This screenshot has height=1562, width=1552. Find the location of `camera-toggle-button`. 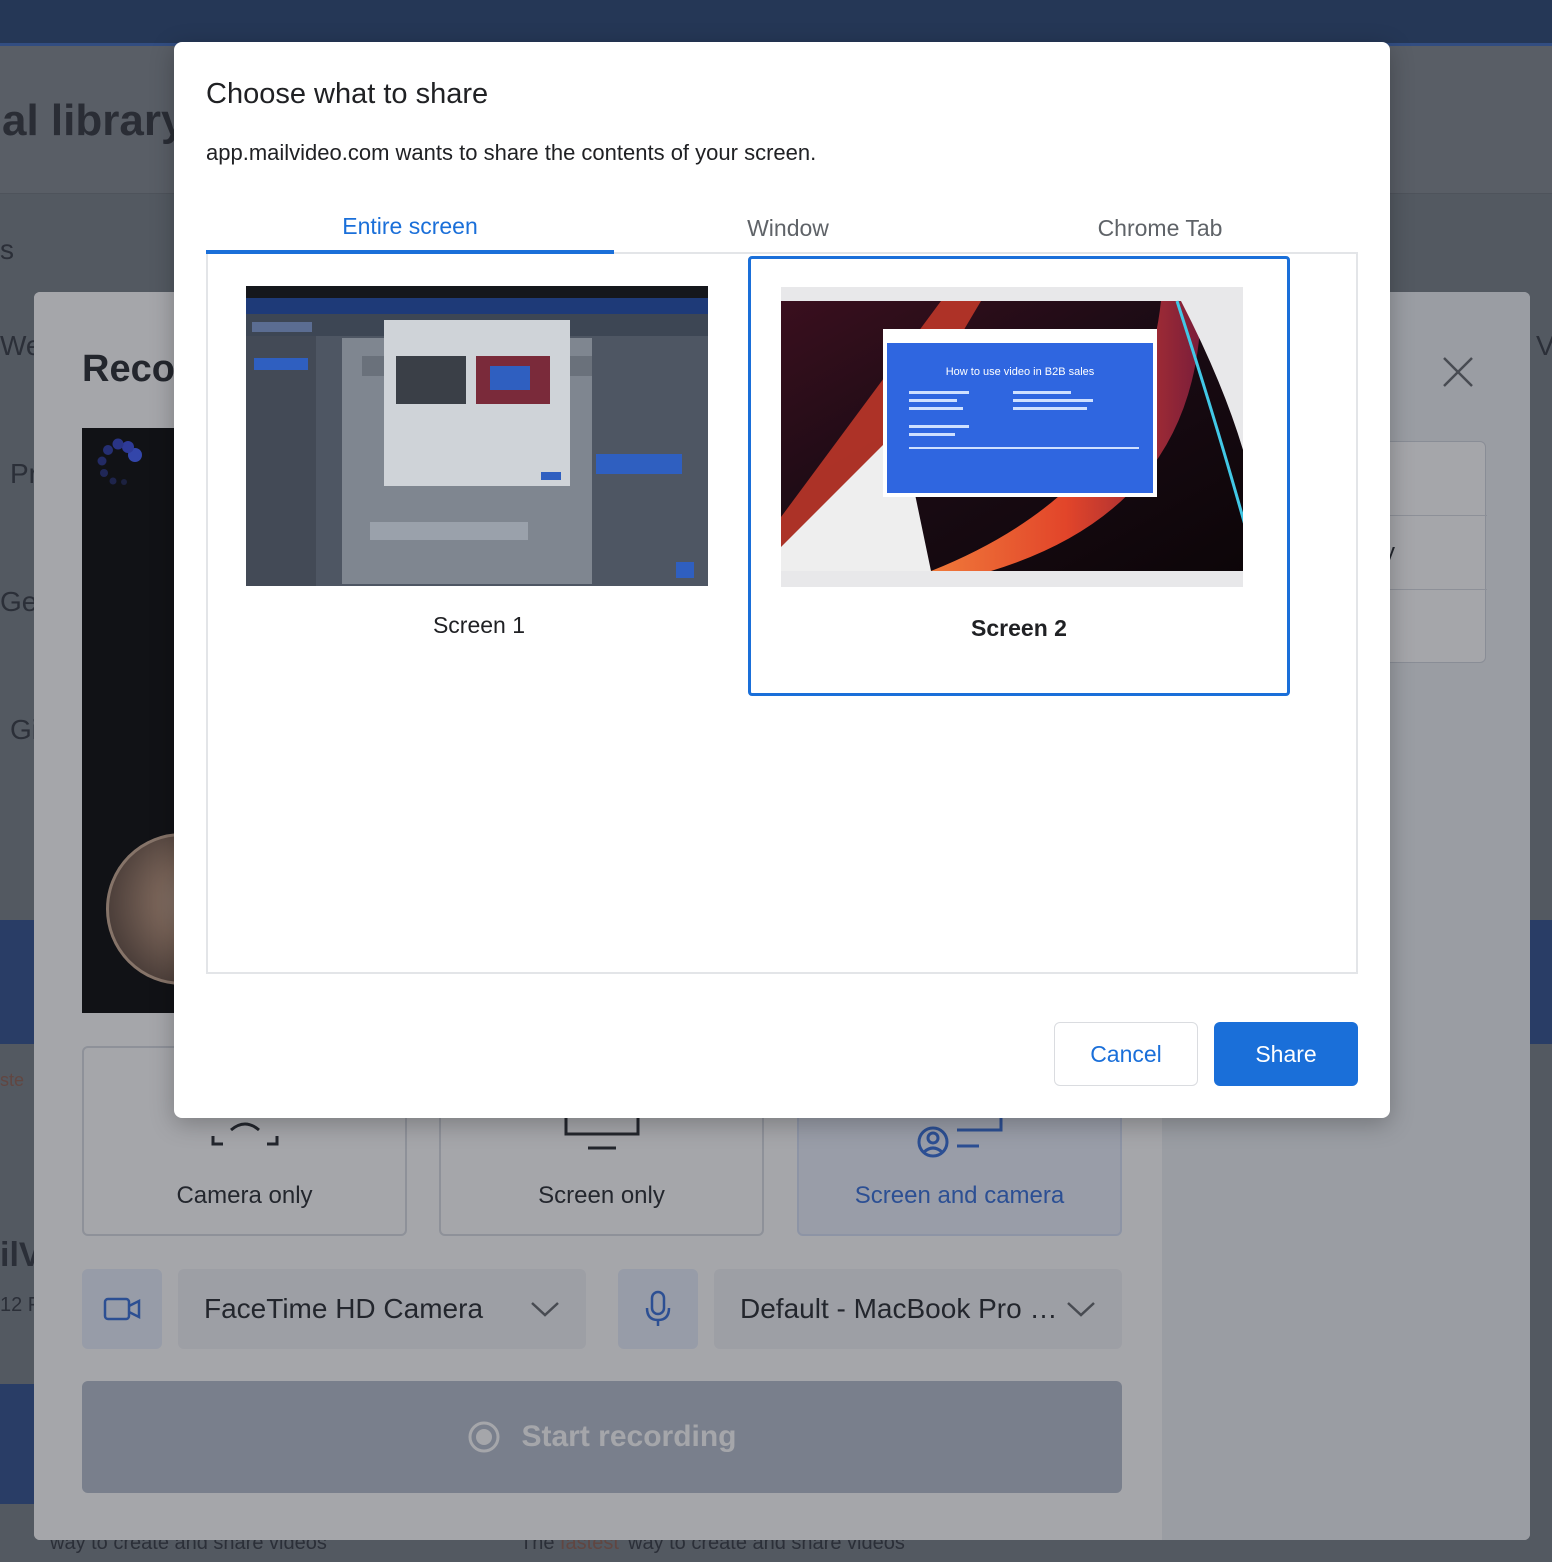

camera-toggle-button is located at coordinates (122, 1309).